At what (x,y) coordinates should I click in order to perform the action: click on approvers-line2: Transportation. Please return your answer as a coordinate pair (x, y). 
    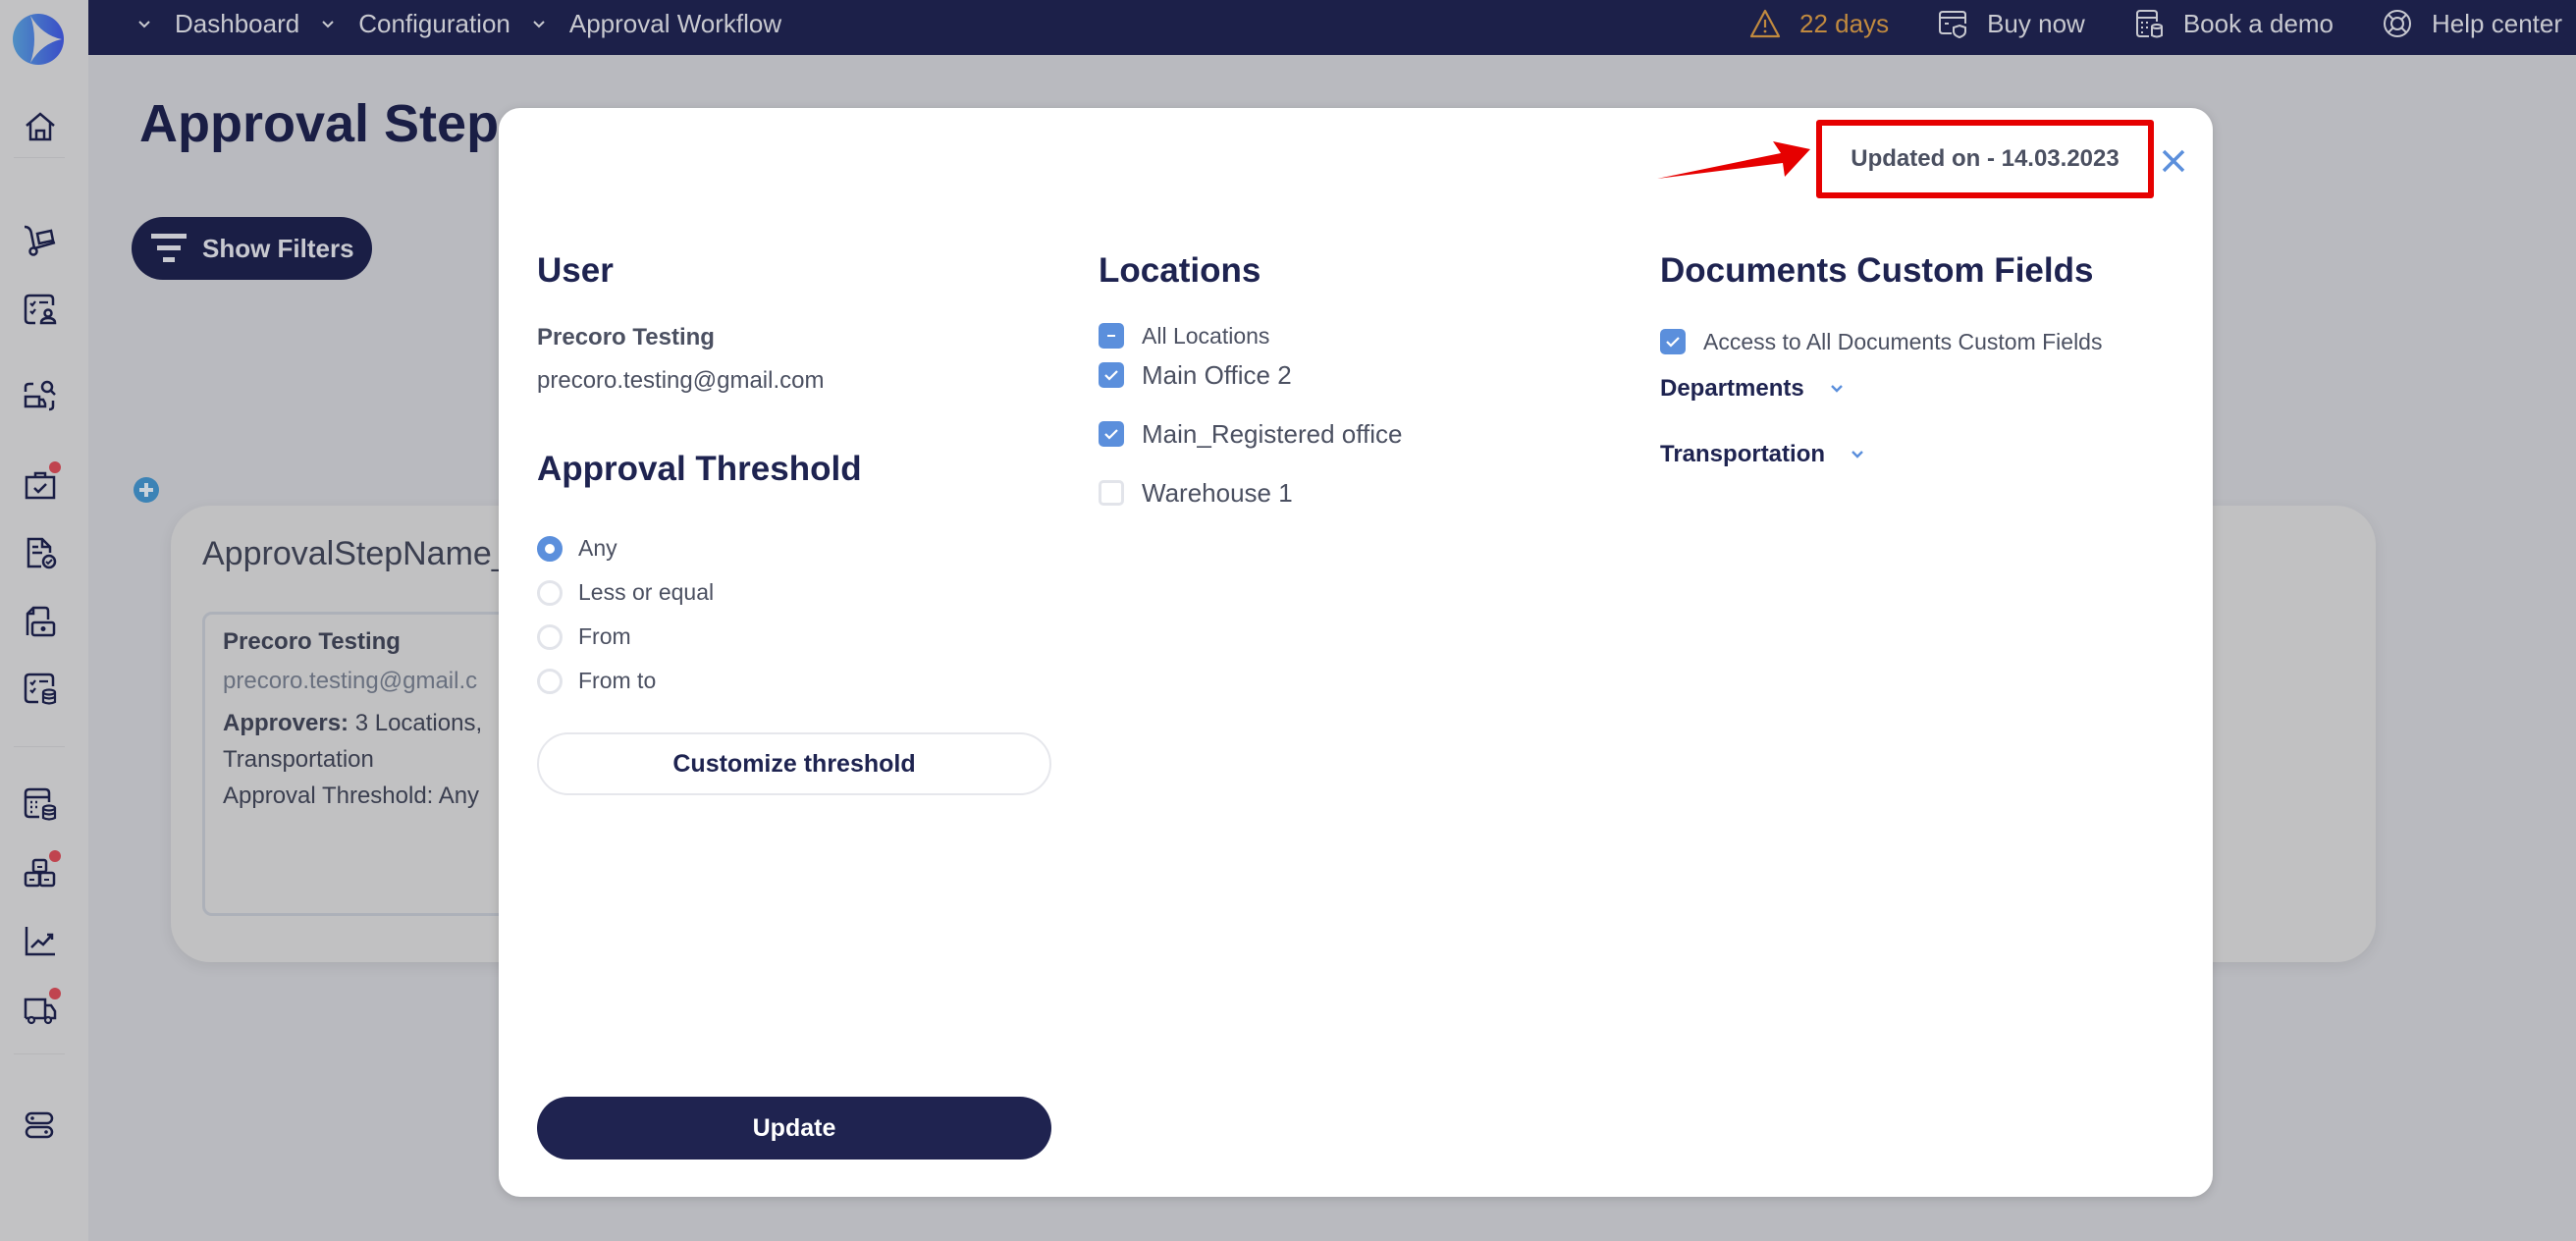
    Looking at the image, I should click on (298, 760).